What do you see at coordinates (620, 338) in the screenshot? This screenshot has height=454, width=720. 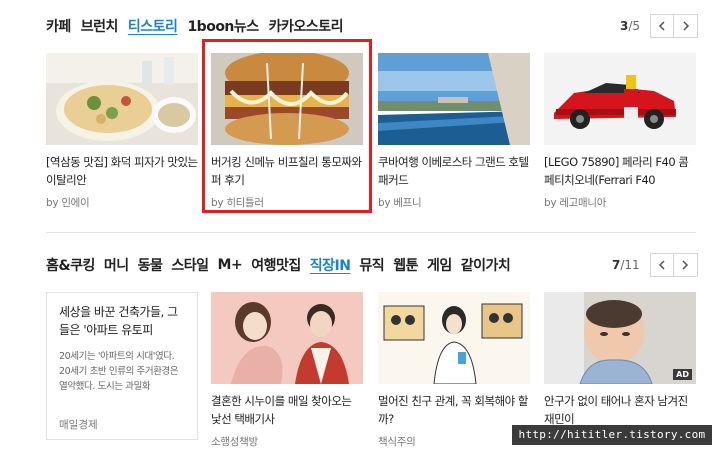 I see `baby-thumbnail: AD` at bounding box center [620, 338].